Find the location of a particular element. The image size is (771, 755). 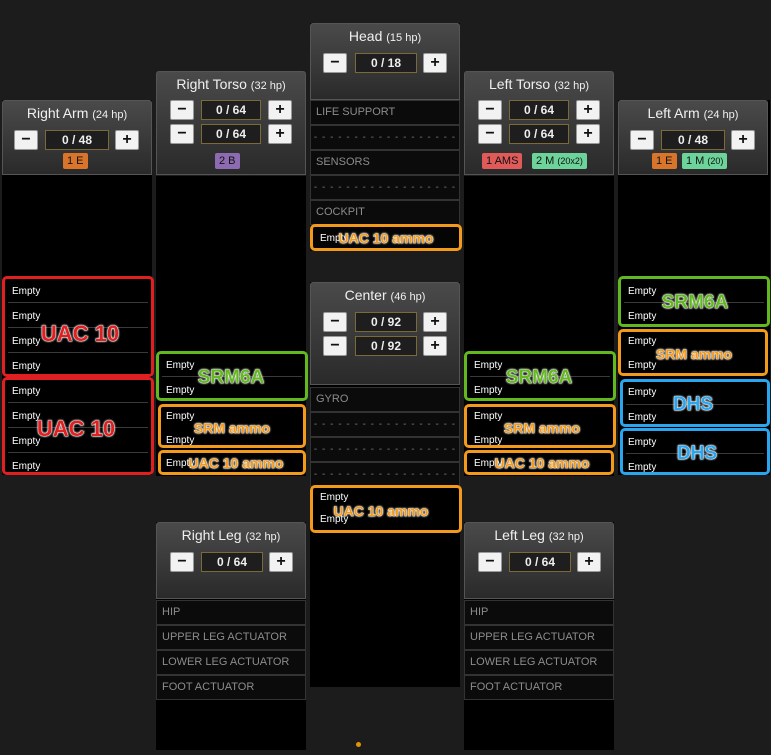

right-arm-name: Right Arm is located at coordinates (57, 113).